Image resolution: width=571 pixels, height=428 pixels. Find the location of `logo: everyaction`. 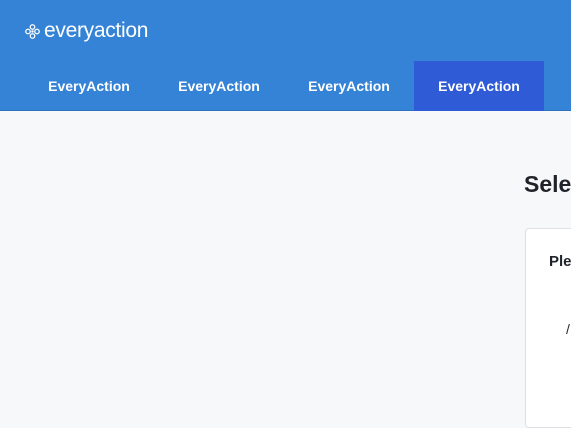

logo: everyaction is located at coordinates (86, 31).